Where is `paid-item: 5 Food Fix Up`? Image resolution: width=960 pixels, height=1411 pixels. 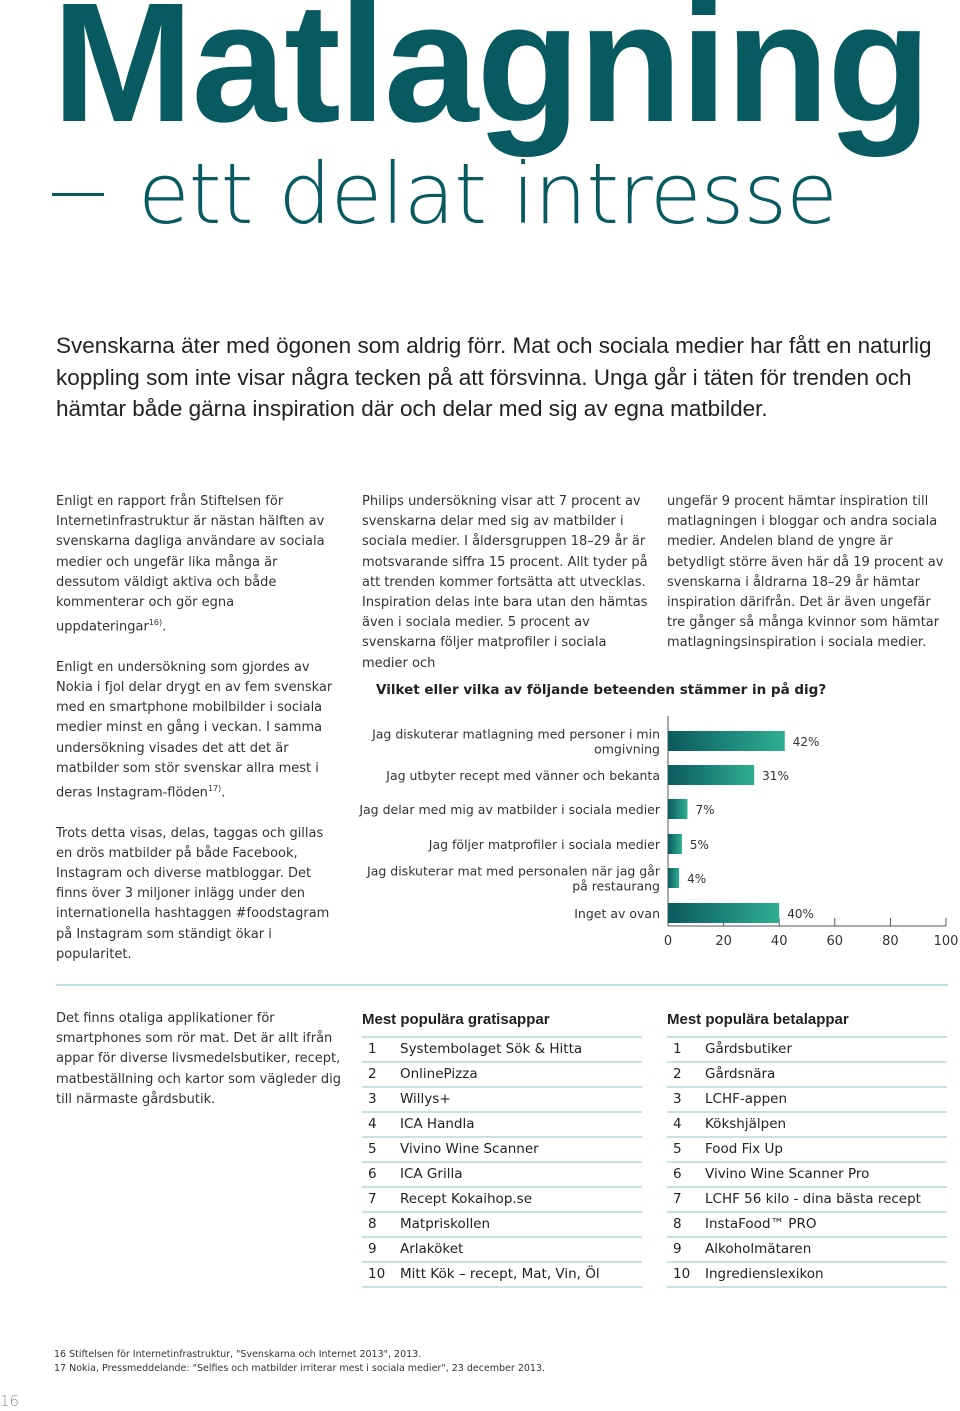
paid-item: 5 Food Fix Up is located at coordinates (807, 1150).